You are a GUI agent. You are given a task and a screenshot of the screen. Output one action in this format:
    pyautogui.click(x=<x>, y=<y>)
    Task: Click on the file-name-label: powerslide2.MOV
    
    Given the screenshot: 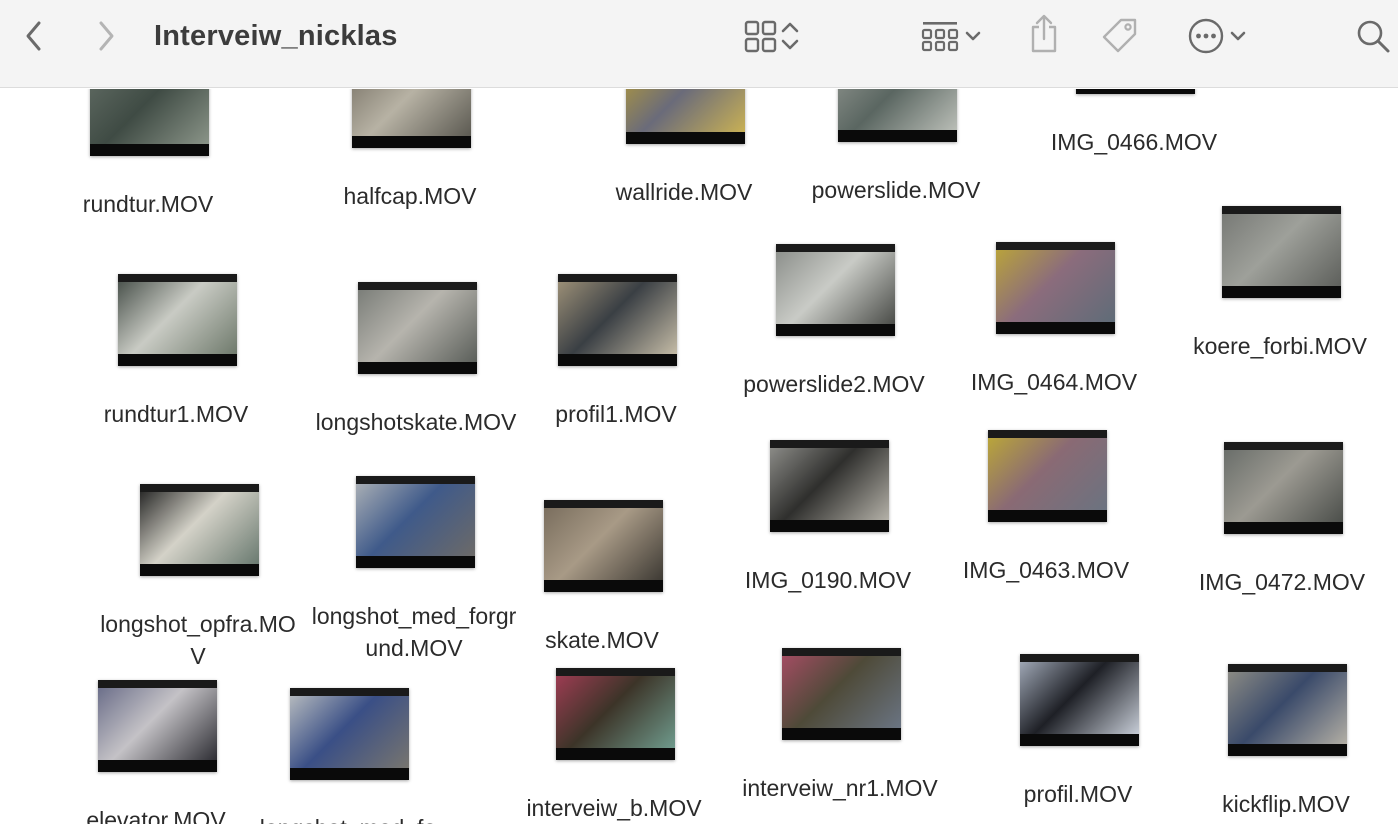 What is the action you would take?
    pyautogui.click(x=834, y=384)
    